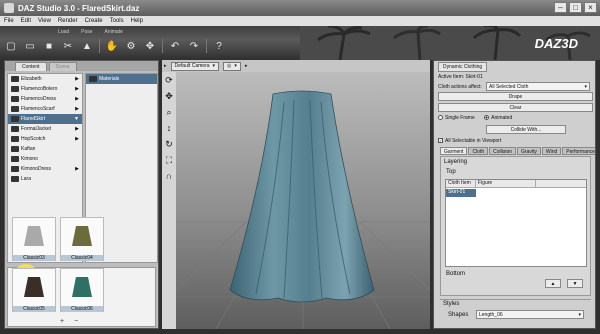  Describe the element at coordinates (63, 32) in the screenshot. I see `tab-load: Load` at that location.